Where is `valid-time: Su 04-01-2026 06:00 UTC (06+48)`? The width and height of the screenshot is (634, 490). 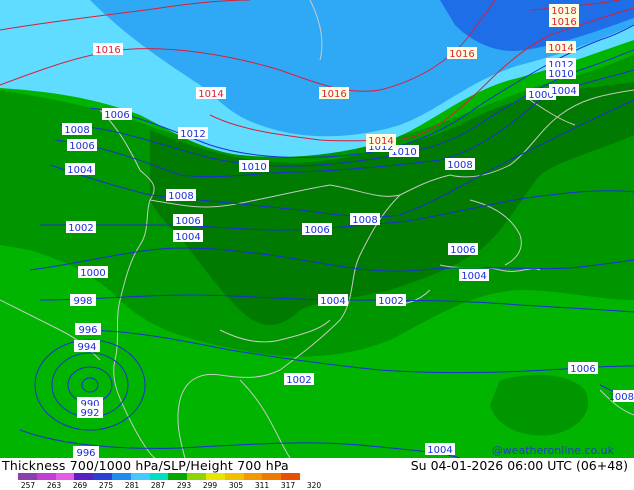
valid-time: Su 04-01-2026 06:00 UTC (06+48) is located at coordinates (519, 465).